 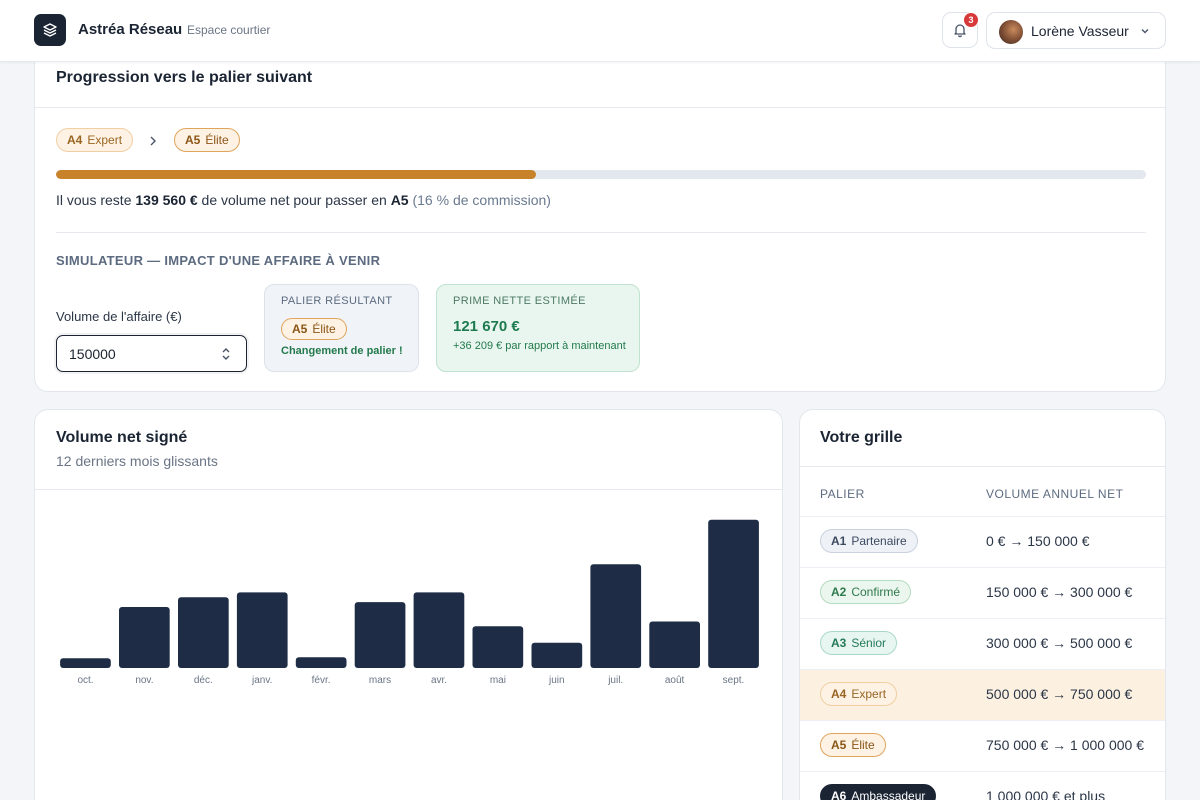 I want to click on column-header-volume: VOLUME ANNUEL NET, so click(x=1055, y=494).